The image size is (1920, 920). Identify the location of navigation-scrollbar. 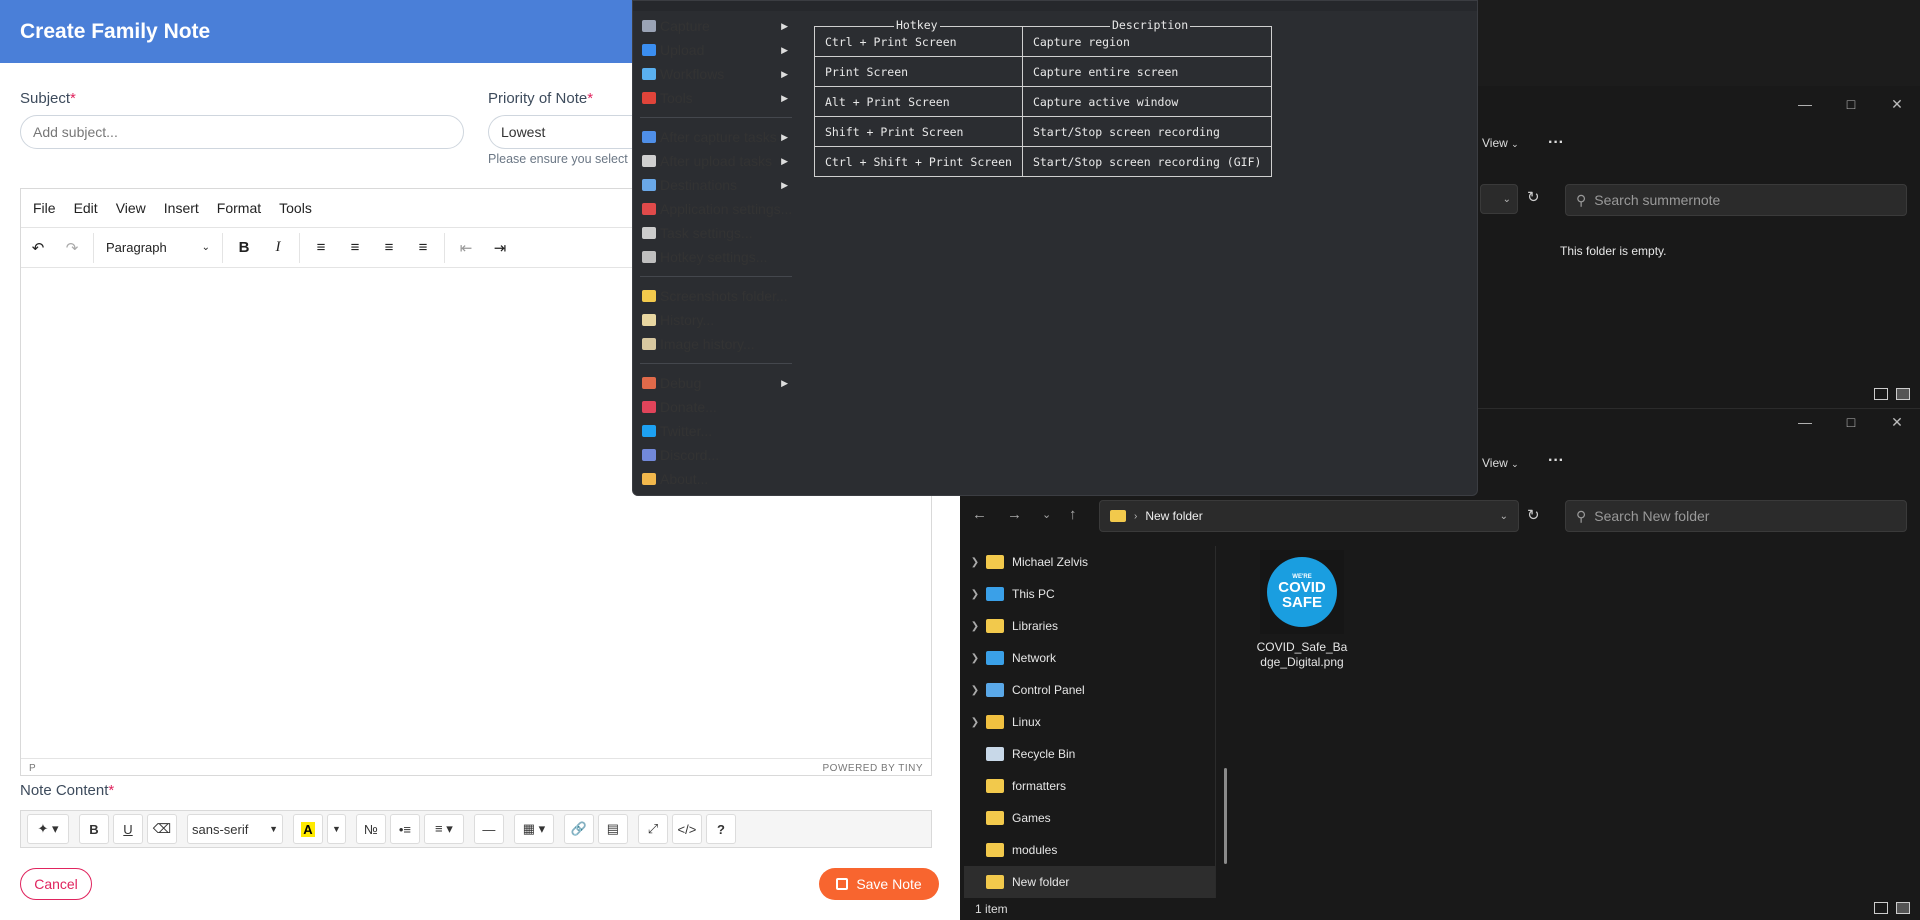
(1225, 816).